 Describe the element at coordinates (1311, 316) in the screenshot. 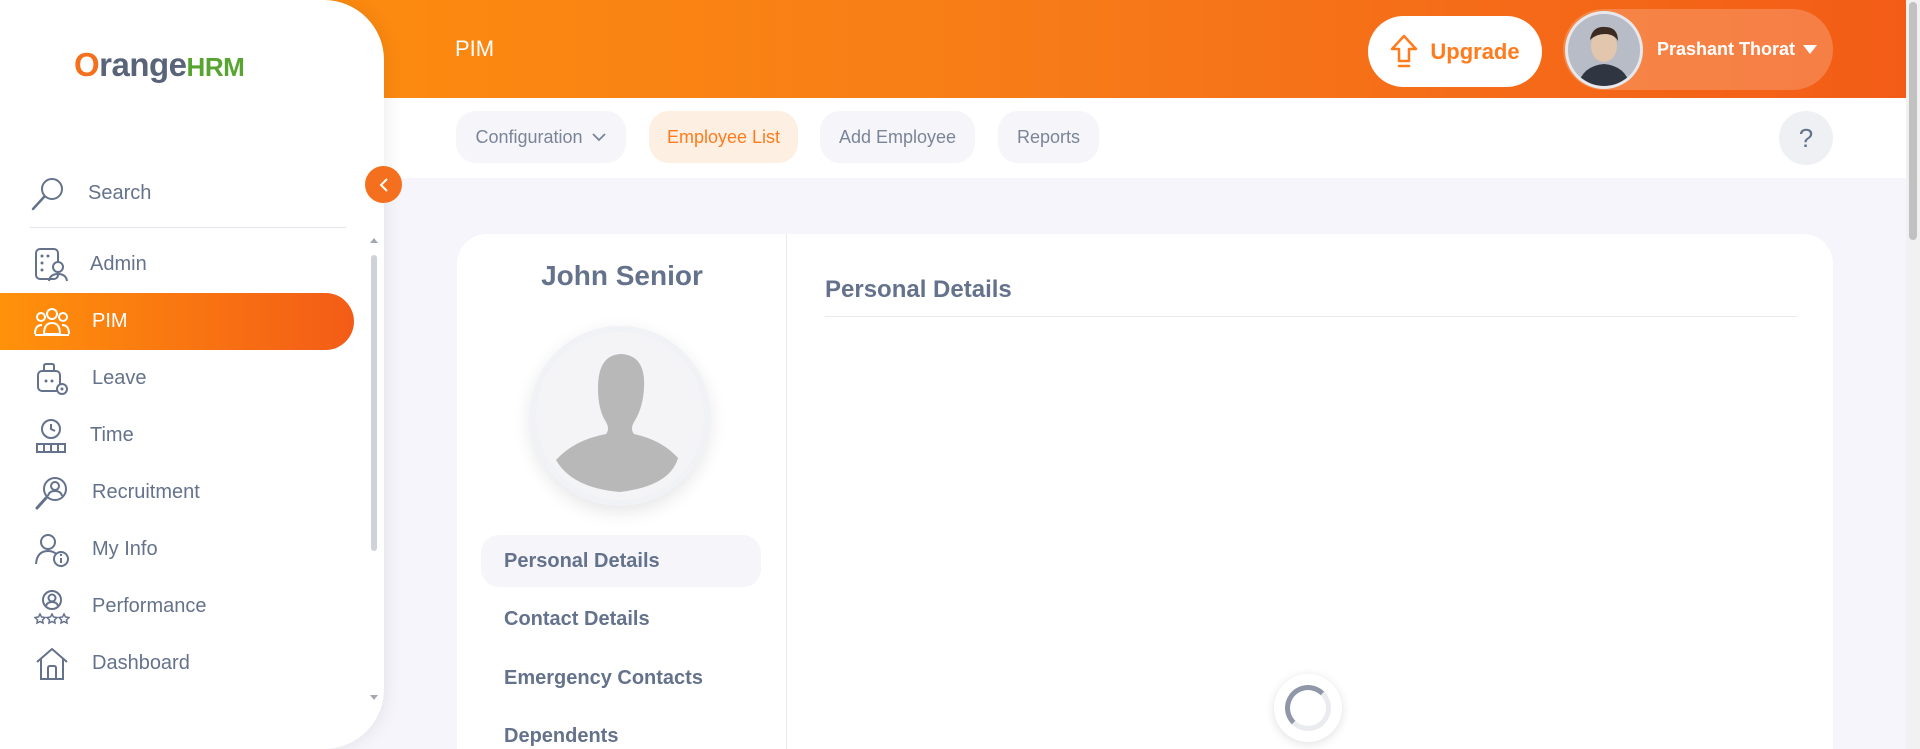

I see `section-divider` at that location.